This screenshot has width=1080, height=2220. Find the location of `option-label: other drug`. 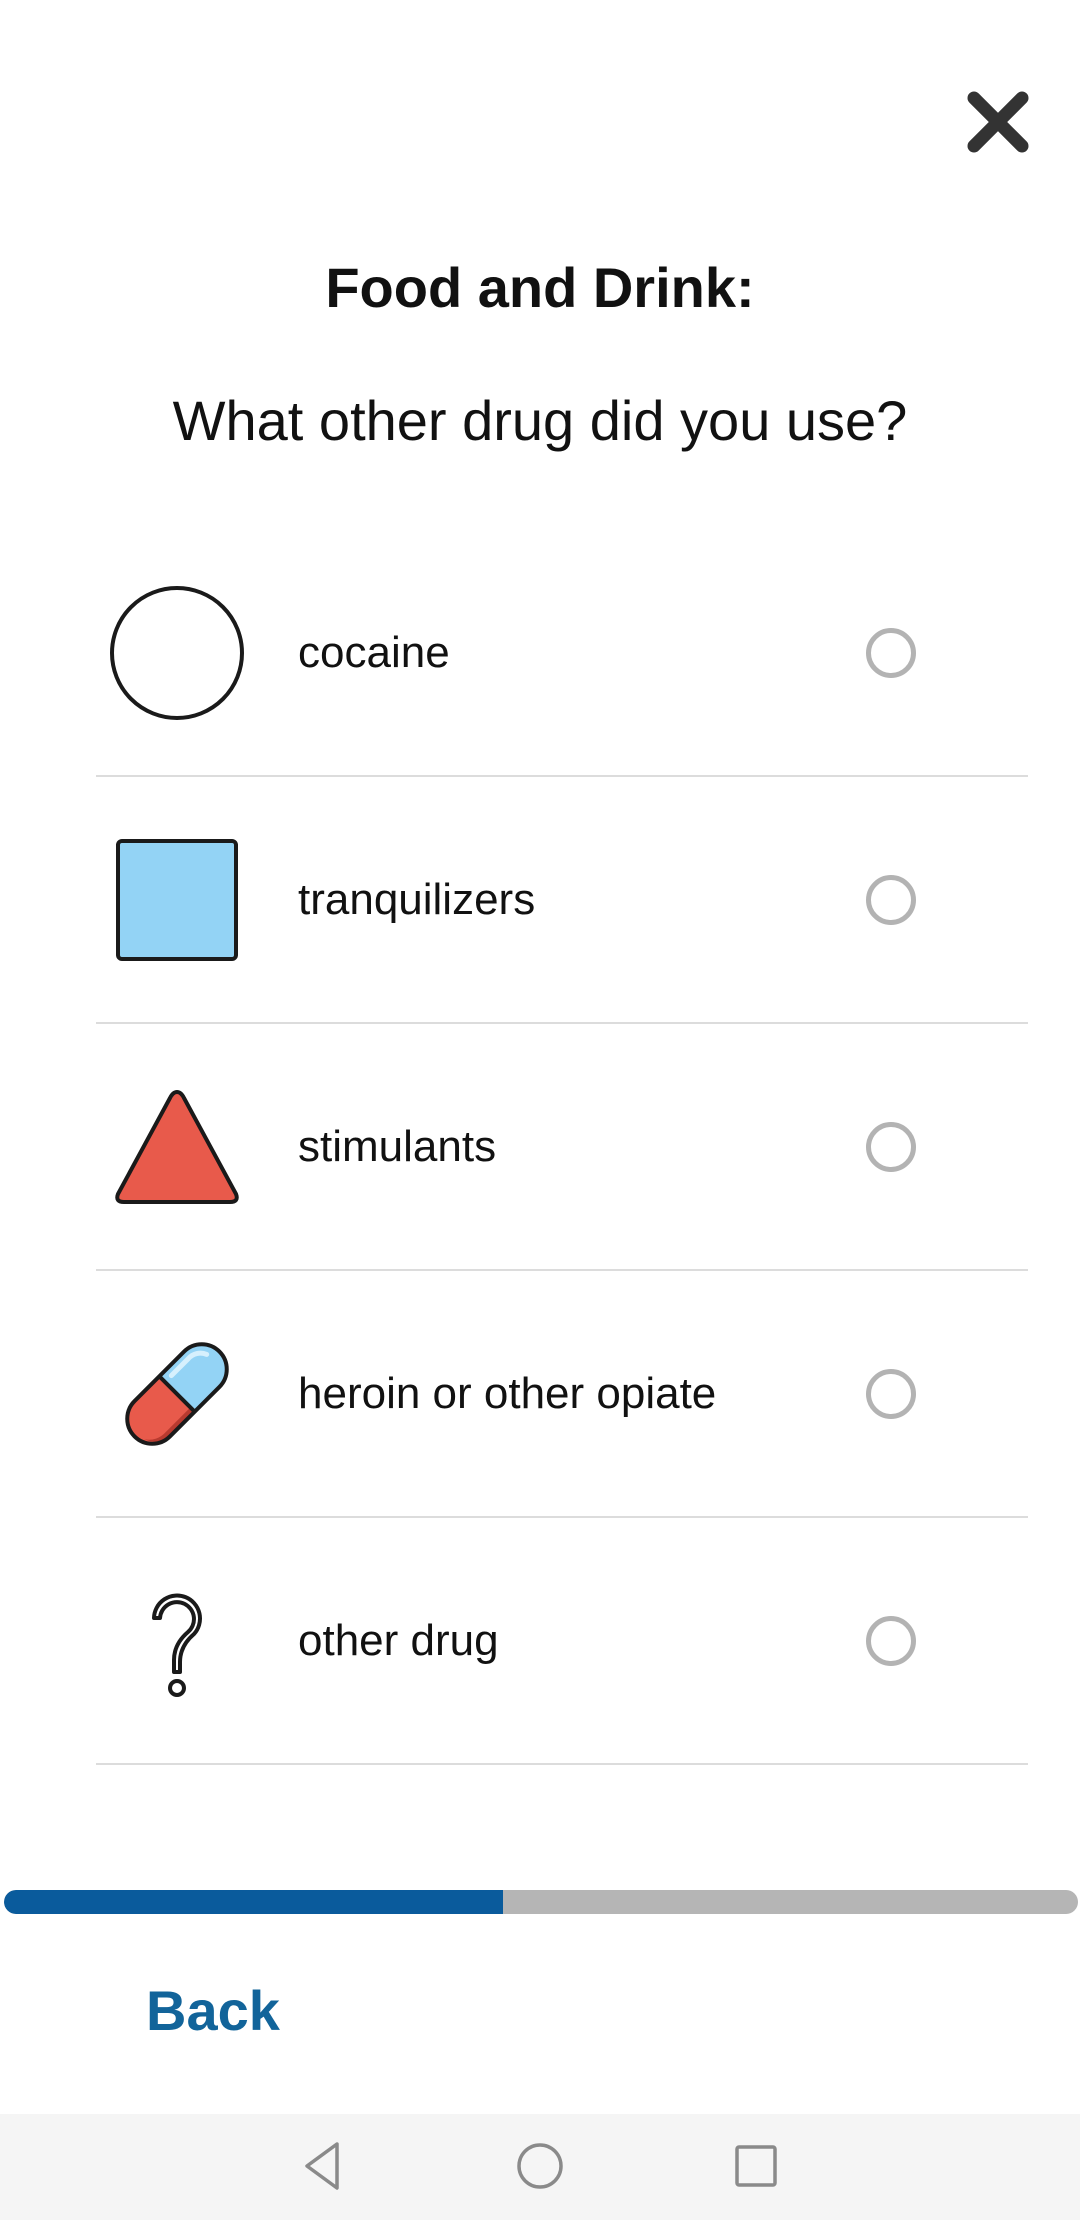

option-label: other drug is located at coordinates (398, 1640).